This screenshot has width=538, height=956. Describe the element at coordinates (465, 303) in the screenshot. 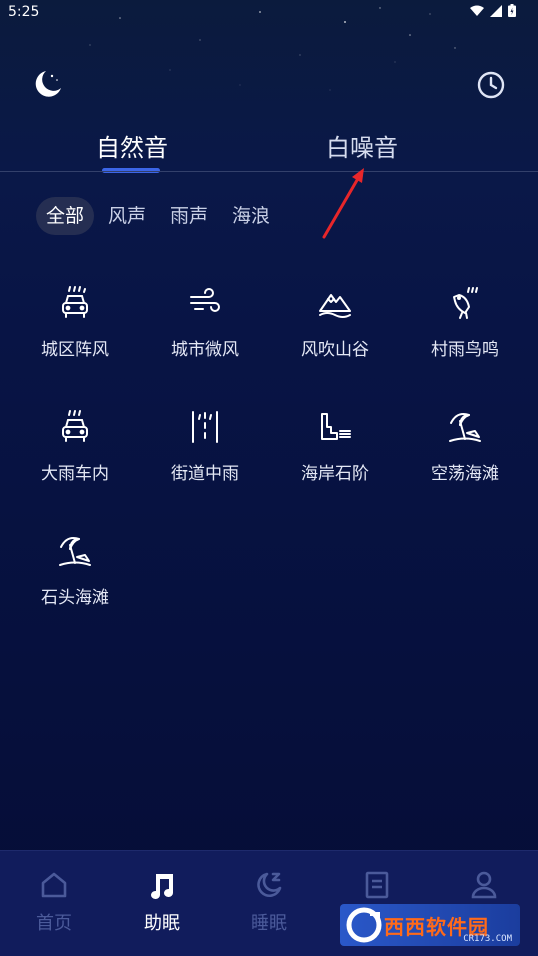

I see `bird-rain-icon` at that location.